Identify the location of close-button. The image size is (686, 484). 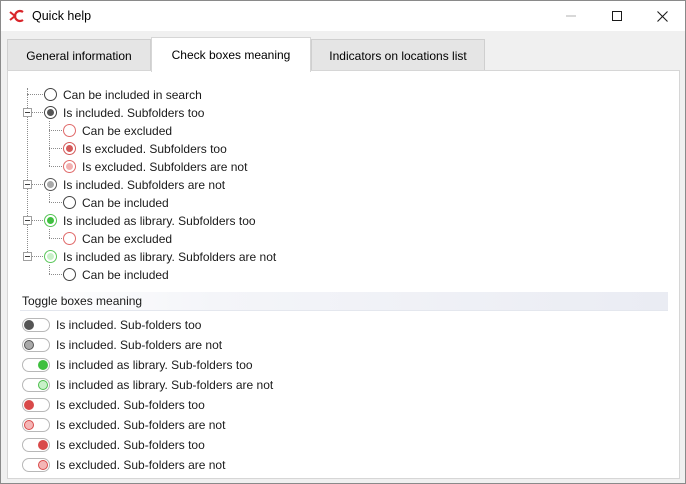
(662, 16).